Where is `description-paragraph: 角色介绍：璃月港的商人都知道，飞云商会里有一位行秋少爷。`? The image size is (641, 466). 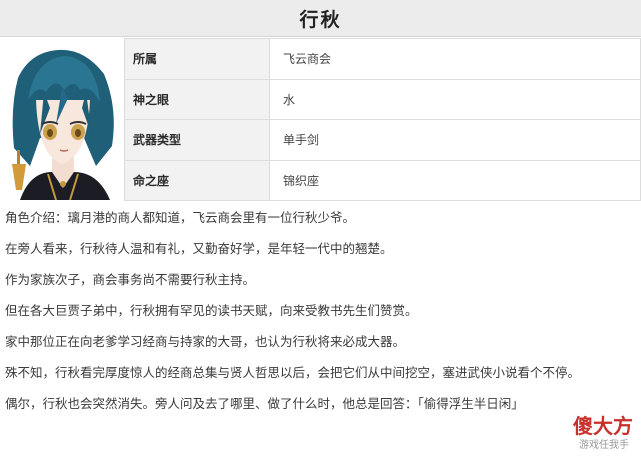 description-paragraph: 角色介绍：璃月港的商人都知道，飞云商会里有一位行秋少爷。 is located at coordinates (180, 217).